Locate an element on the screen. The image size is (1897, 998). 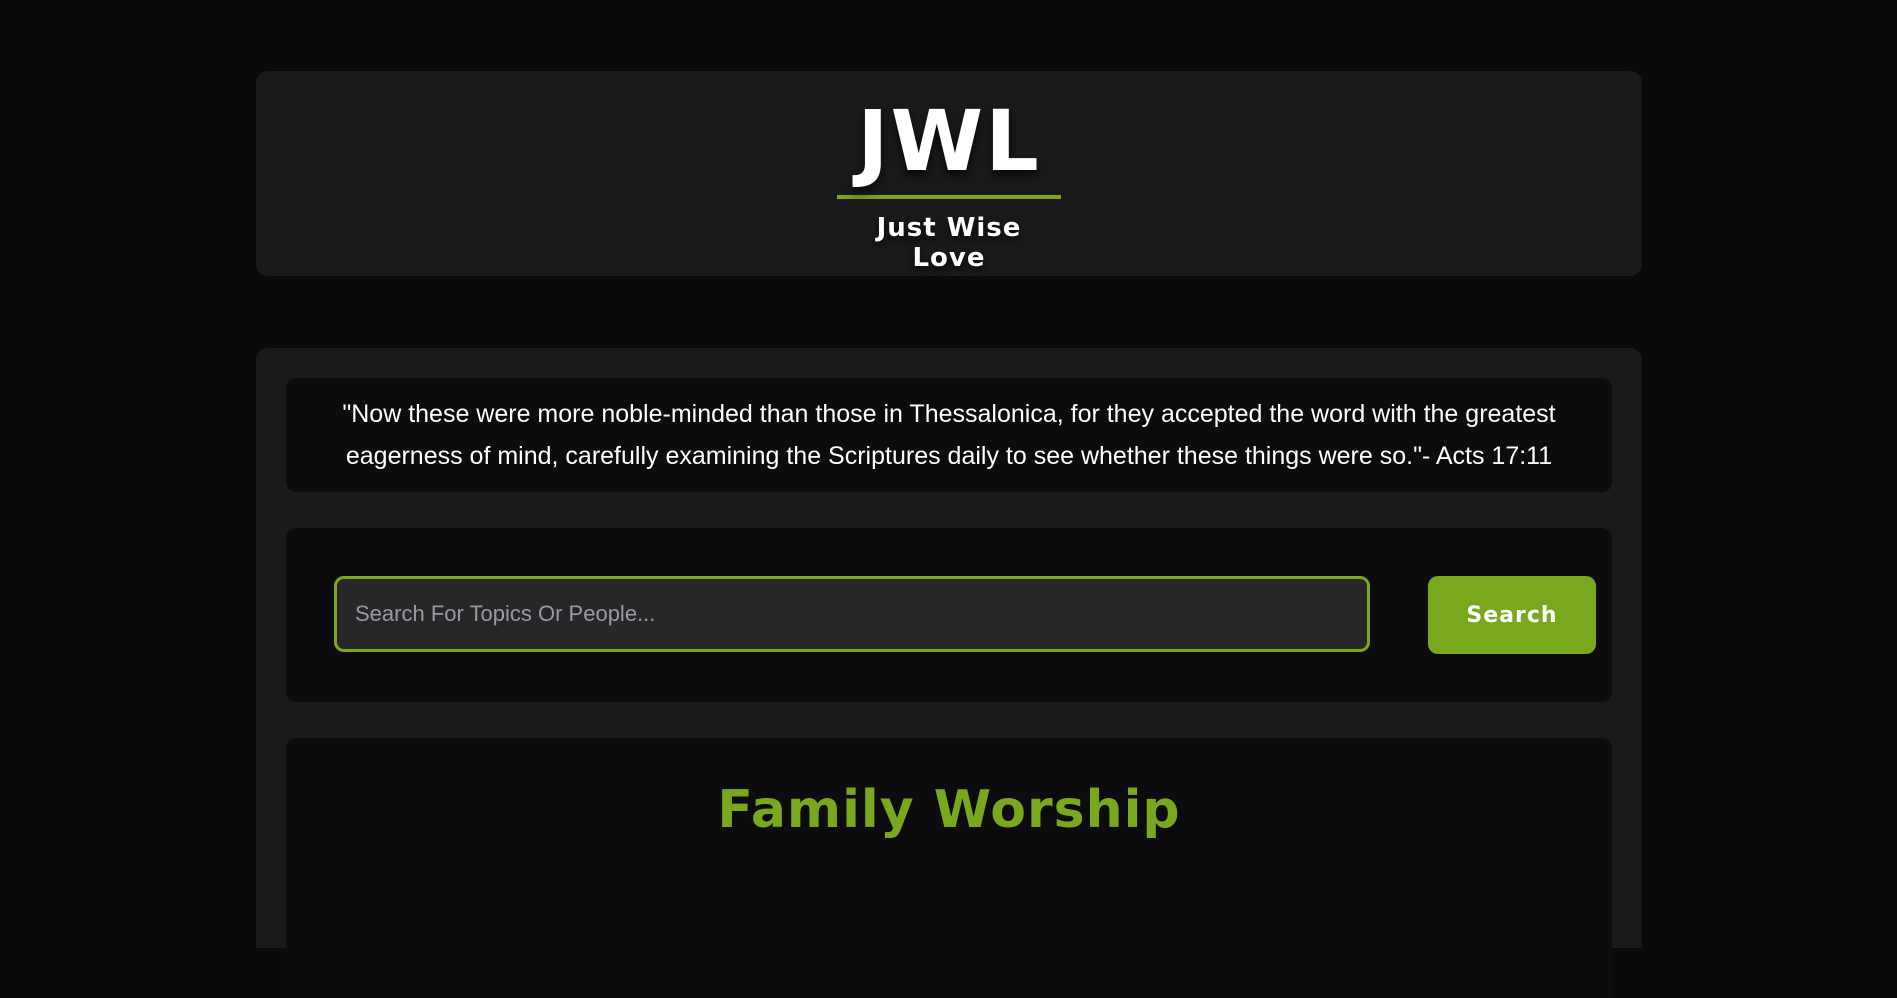
site-tagline: Just Wise Love is located at coordinates (949, 243).